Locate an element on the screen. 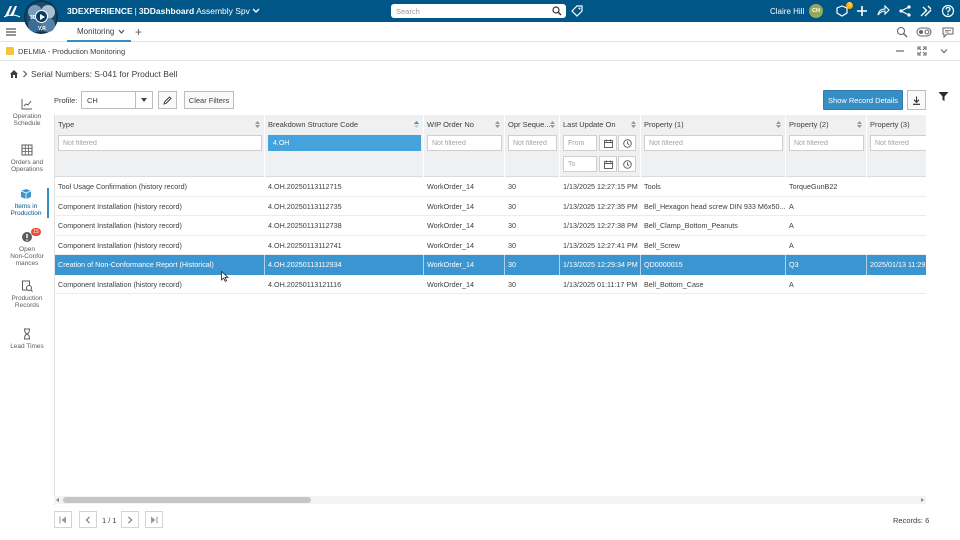  box-icon is located at coordinates (26, 194).